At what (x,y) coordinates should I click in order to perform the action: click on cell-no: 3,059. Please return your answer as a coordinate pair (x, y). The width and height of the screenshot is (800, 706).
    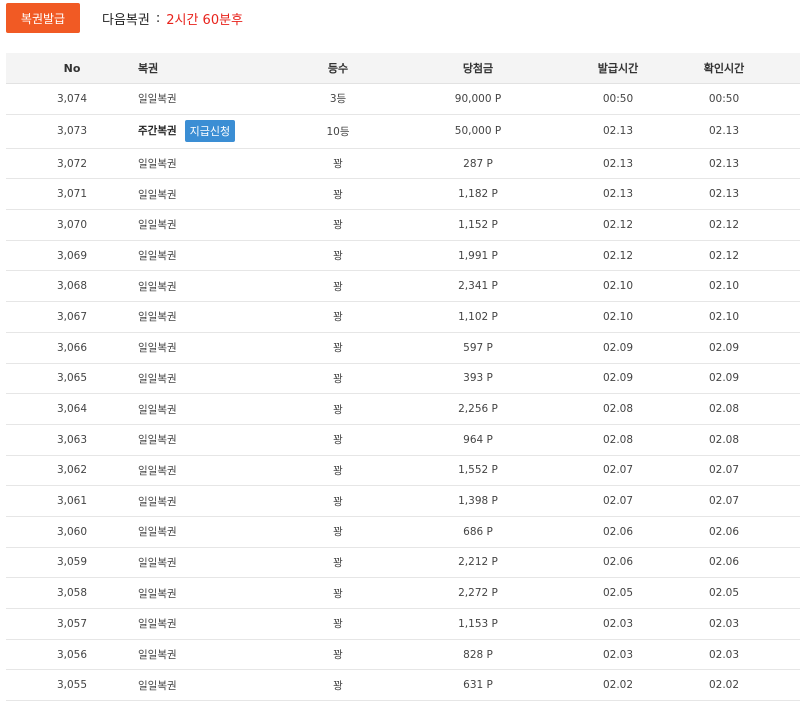
    Looking at the image, I should click on (72, 563).